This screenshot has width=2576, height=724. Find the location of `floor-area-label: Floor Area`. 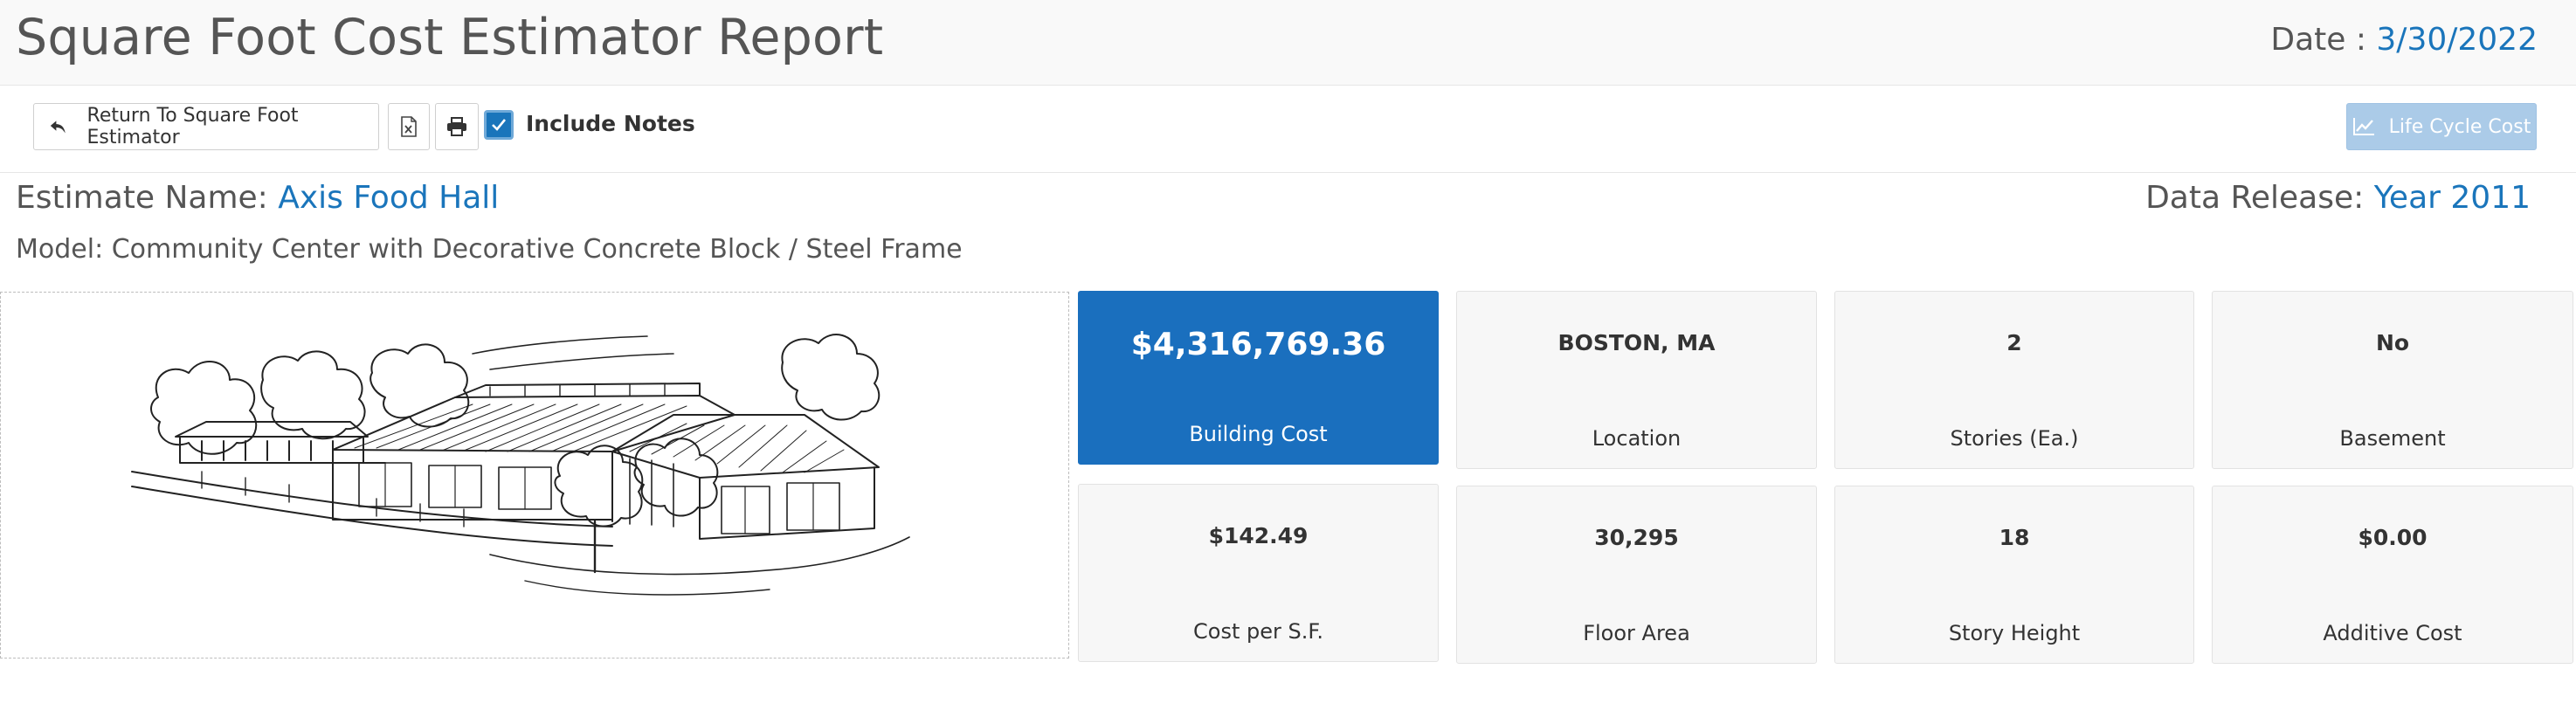

floor-area-label: Floor Area is located at coordinates (1636, 633).